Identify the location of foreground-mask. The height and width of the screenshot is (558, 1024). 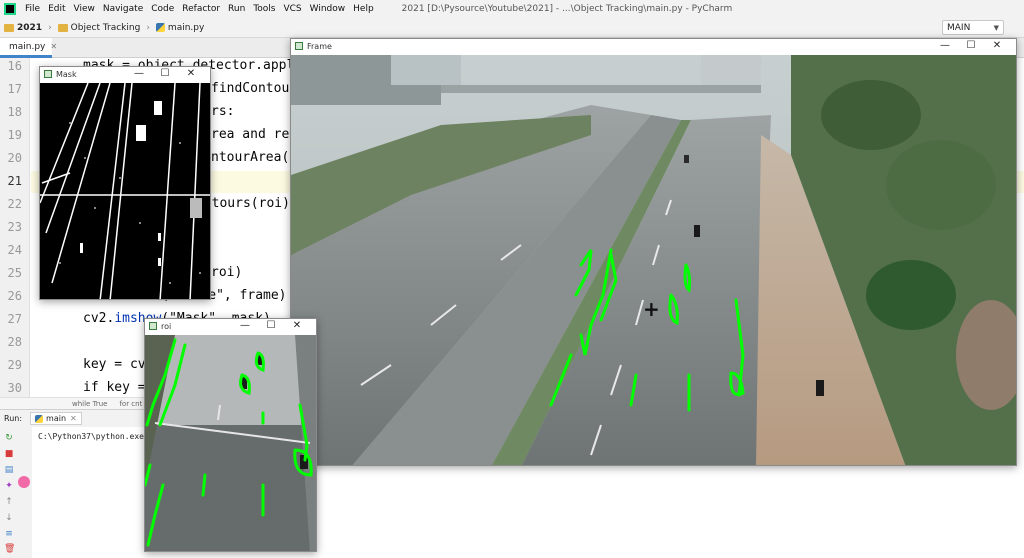
(125, 191).